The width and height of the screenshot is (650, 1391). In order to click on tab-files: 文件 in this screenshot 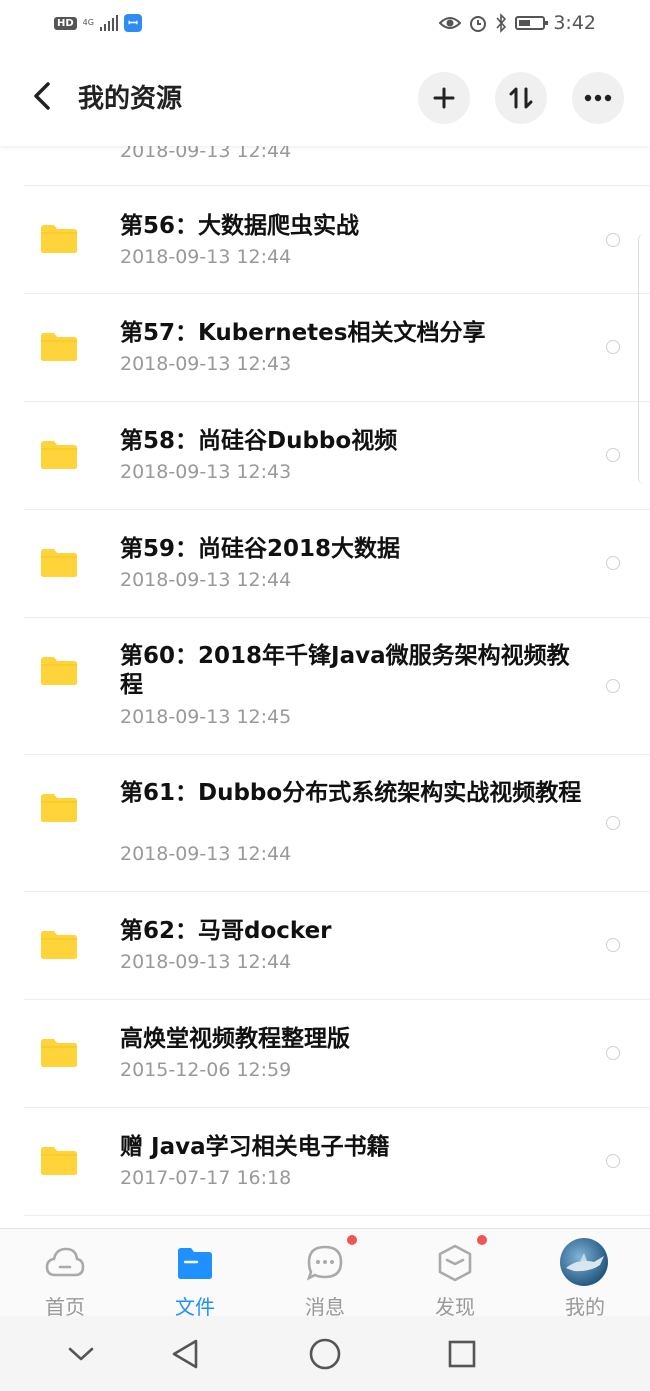, I will do `click(195, 1274)`.